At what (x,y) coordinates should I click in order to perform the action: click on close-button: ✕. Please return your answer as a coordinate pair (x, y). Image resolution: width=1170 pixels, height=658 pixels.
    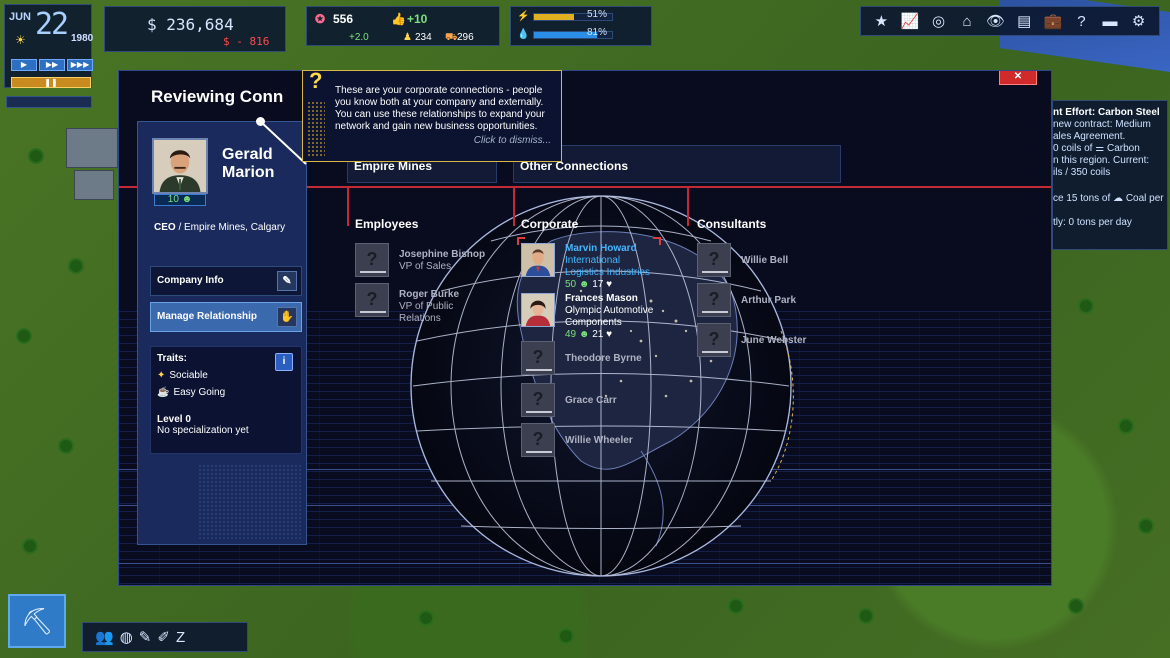
    Looking at the image, I should click on (1018, 78).